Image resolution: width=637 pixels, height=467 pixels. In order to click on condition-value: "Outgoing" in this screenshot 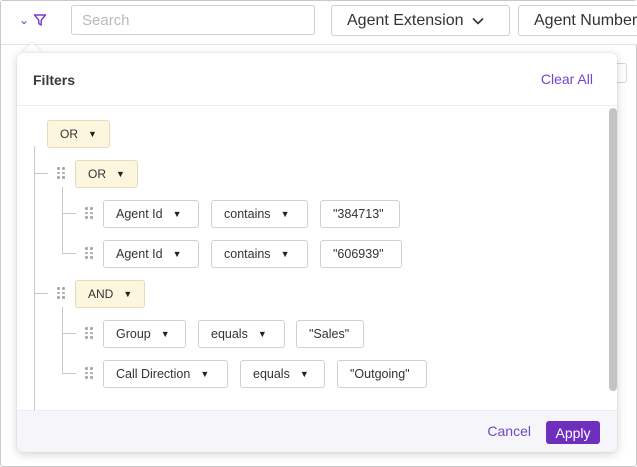, I will do `click(382, 374)`.